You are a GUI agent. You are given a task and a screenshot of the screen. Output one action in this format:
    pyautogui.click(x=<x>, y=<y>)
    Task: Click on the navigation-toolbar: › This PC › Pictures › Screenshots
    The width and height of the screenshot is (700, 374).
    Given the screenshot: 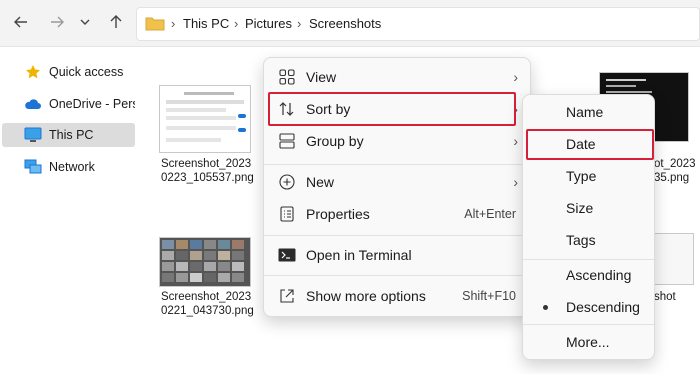 What is the action you would take?
    pyautogui.click(x=350, y=23)
    